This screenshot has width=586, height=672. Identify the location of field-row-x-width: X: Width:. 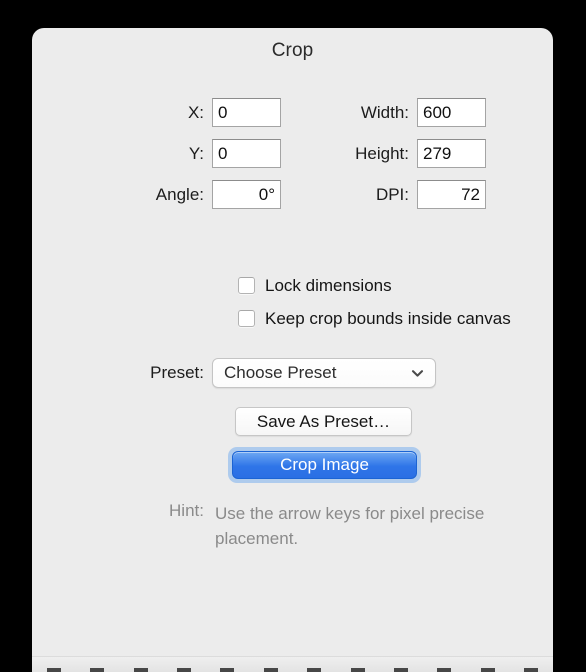
(292, 112).